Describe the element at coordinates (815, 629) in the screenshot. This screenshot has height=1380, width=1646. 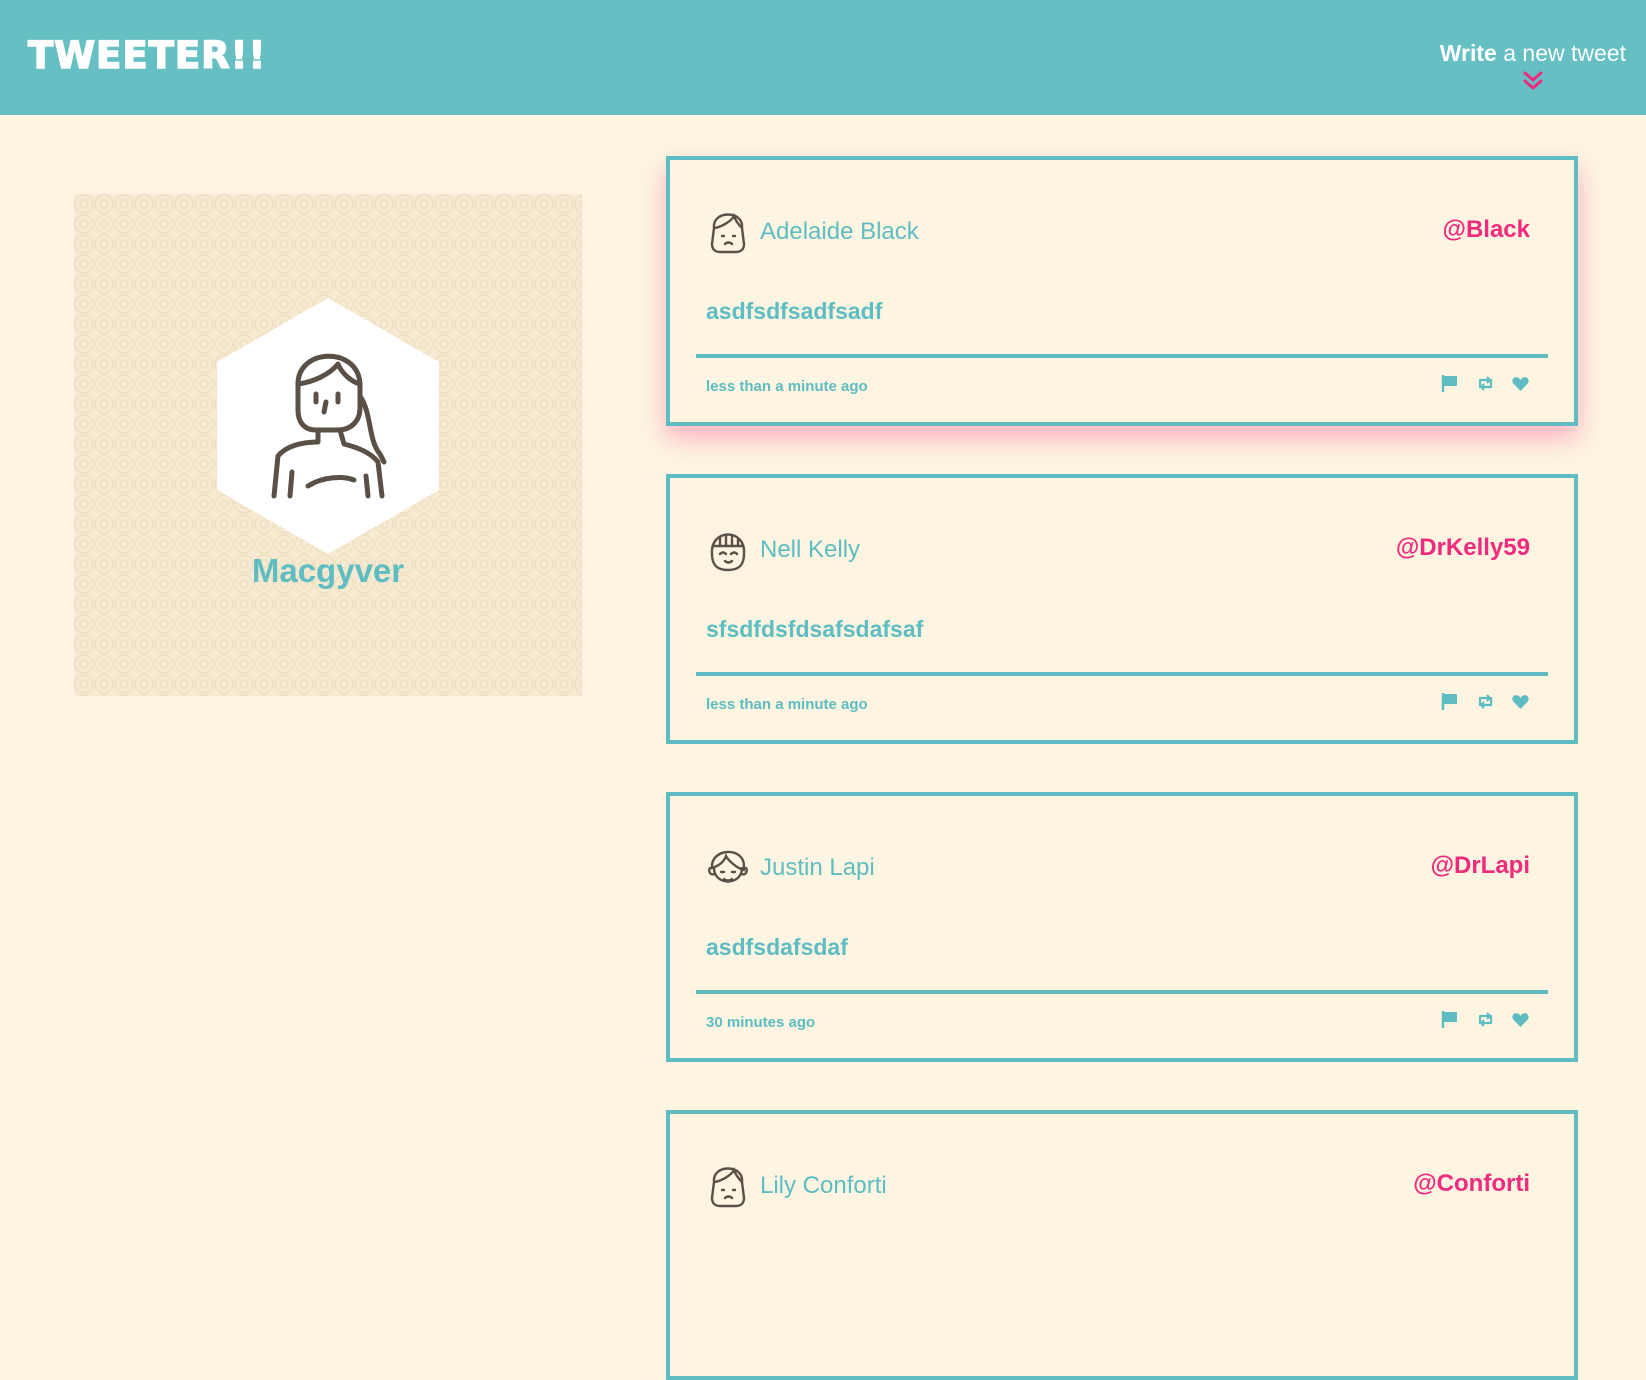
I see `tweet-text: sfsdfdsfdsafsdafsaf` at that location.